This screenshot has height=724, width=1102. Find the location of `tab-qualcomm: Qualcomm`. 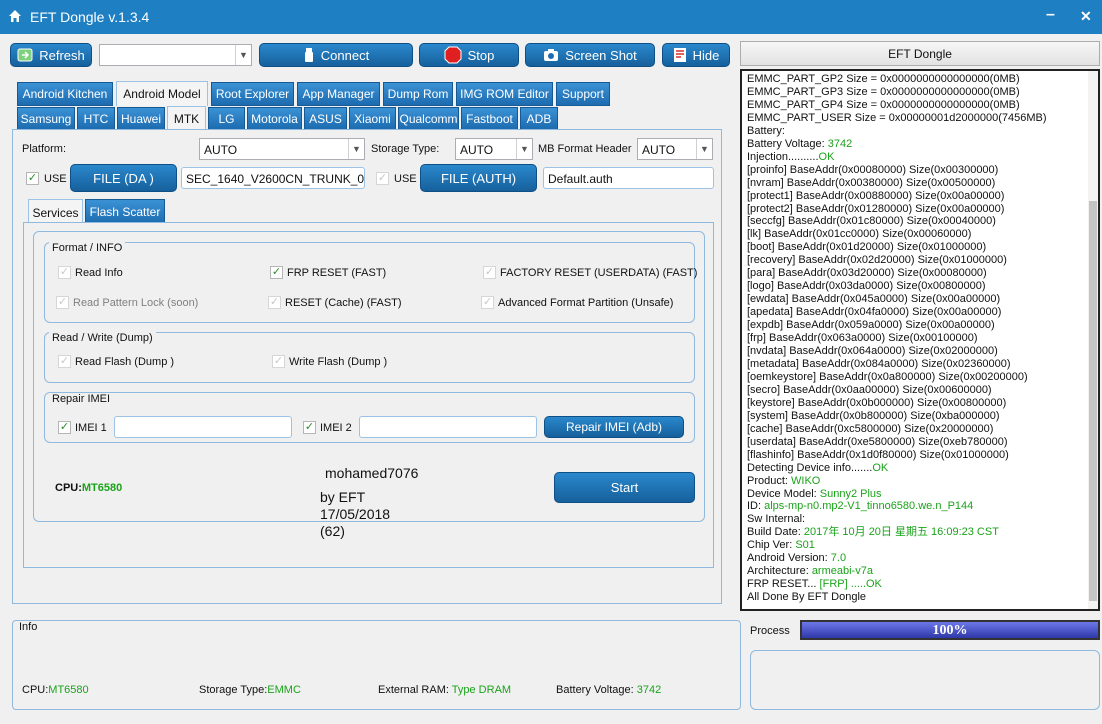

tab-qualcomm: Qualcomm is located at coordinates (428, 118).